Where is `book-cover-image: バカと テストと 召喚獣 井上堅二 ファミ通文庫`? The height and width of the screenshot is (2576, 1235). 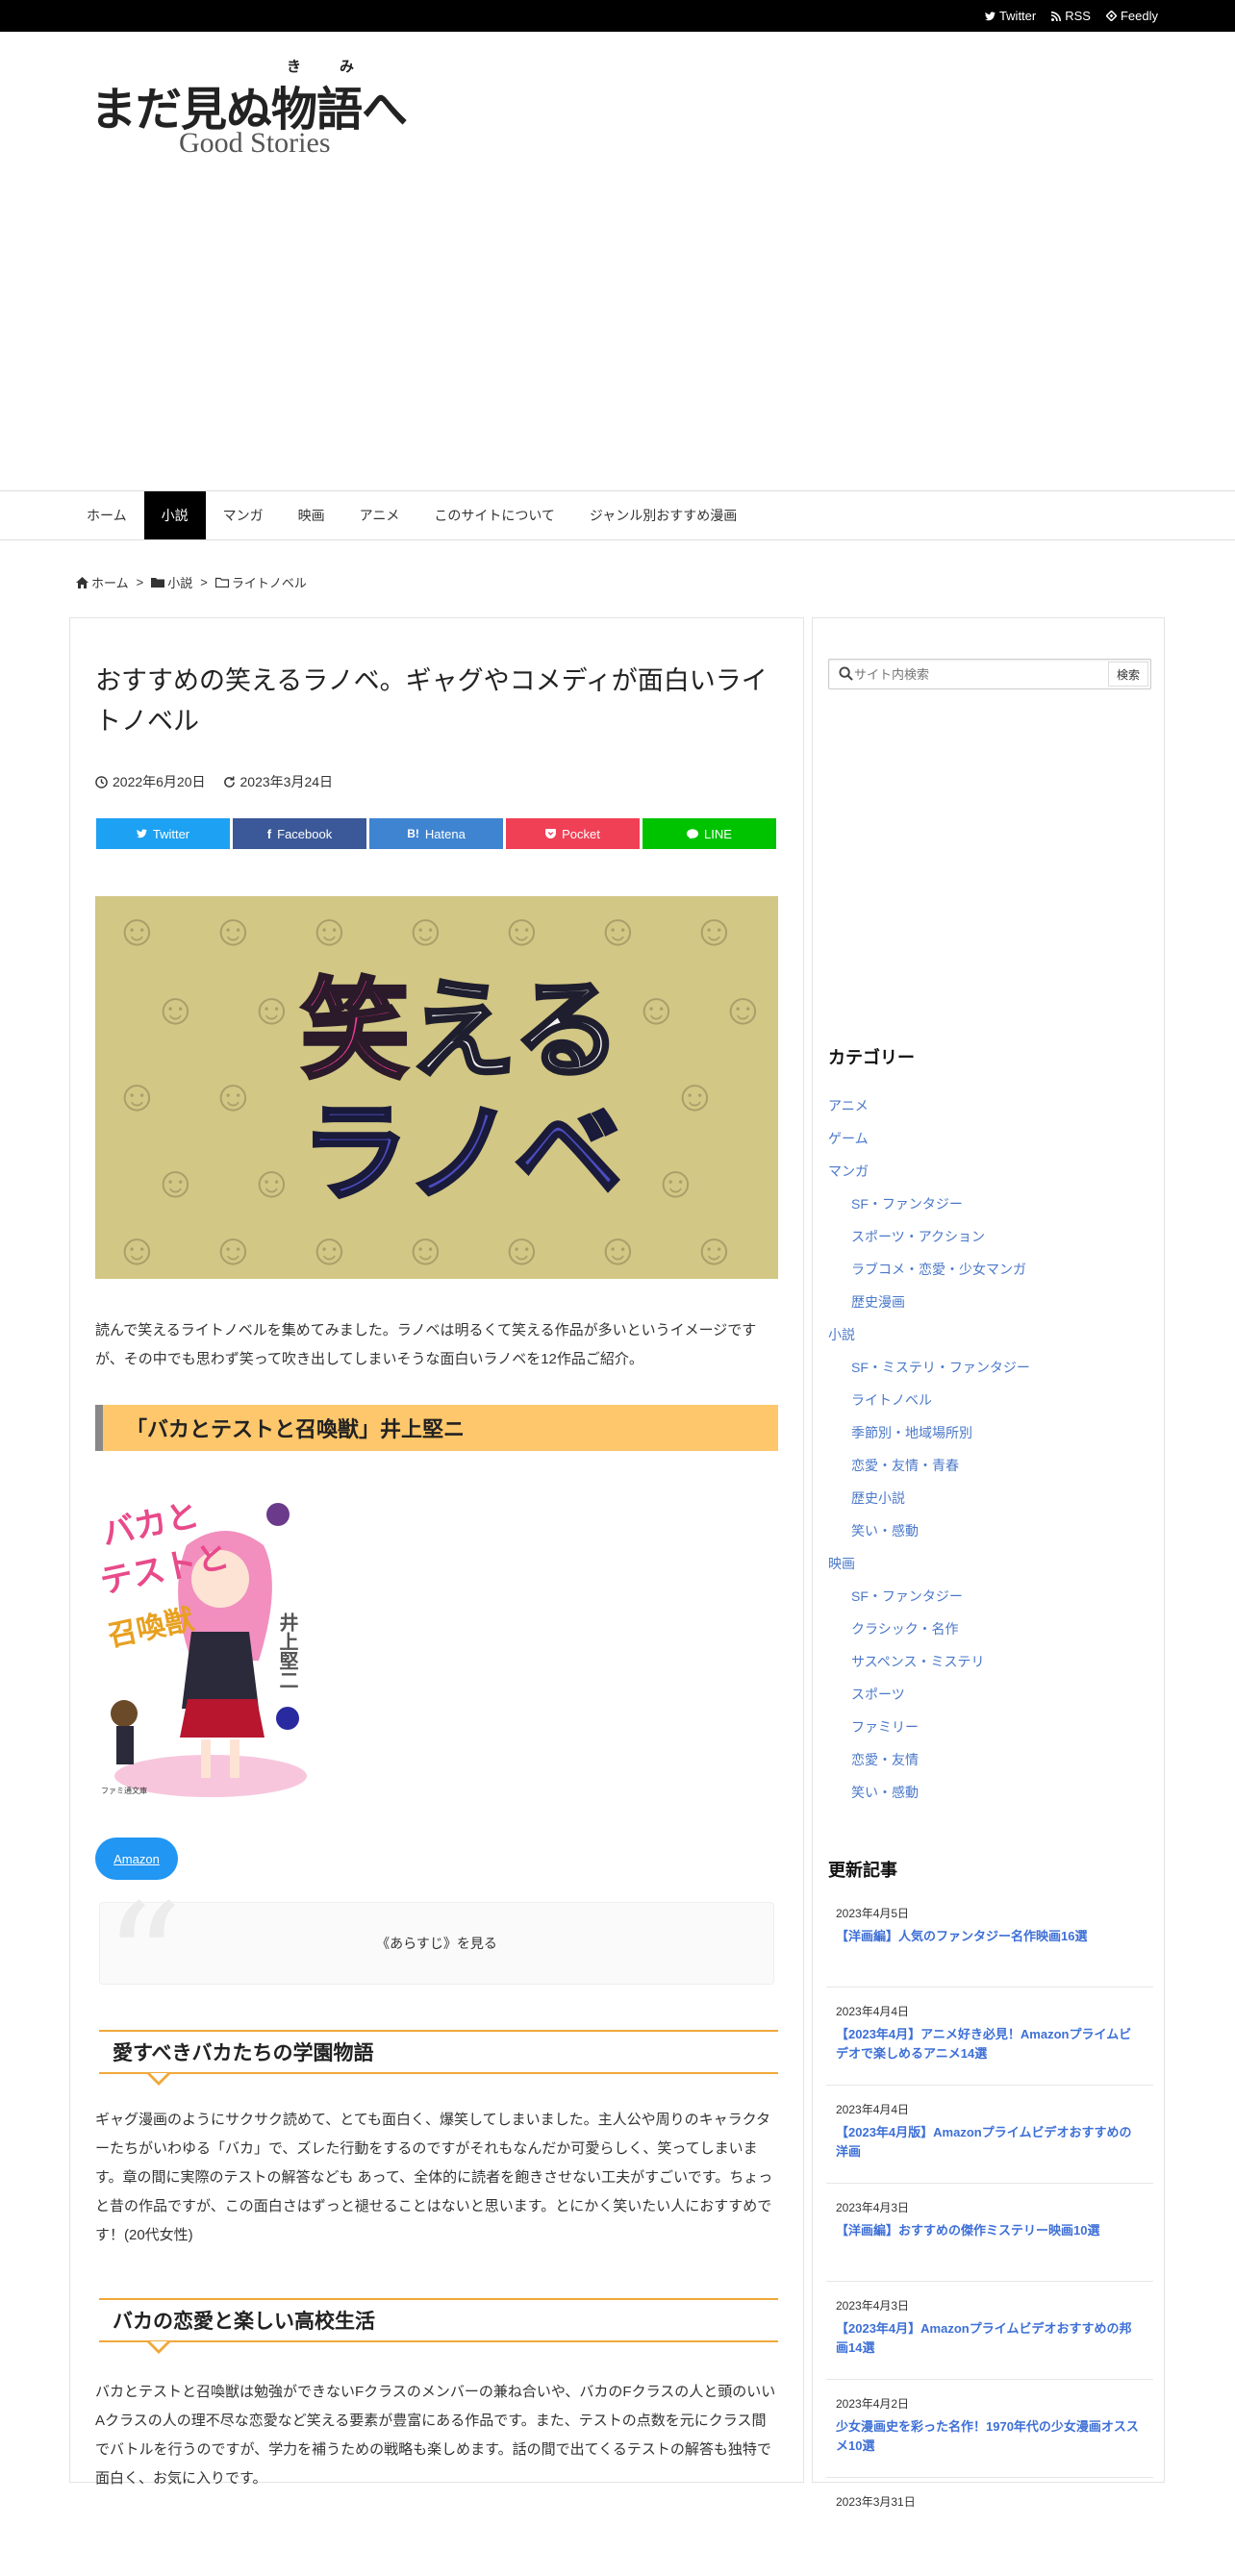
book-cover-image: バカと テストと 召喚獣 井上堅二 ファミ通文庫 is located at coordinates (208, 1644).